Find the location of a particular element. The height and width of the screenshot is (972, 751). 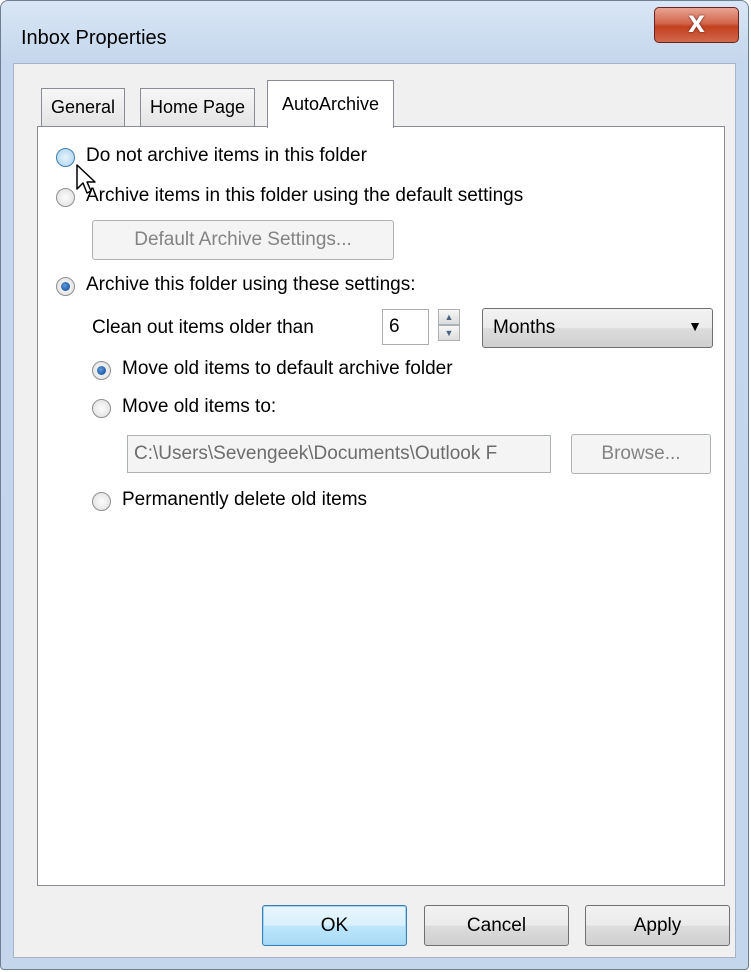

radio-delete-old is located at coordinates (101, 501).